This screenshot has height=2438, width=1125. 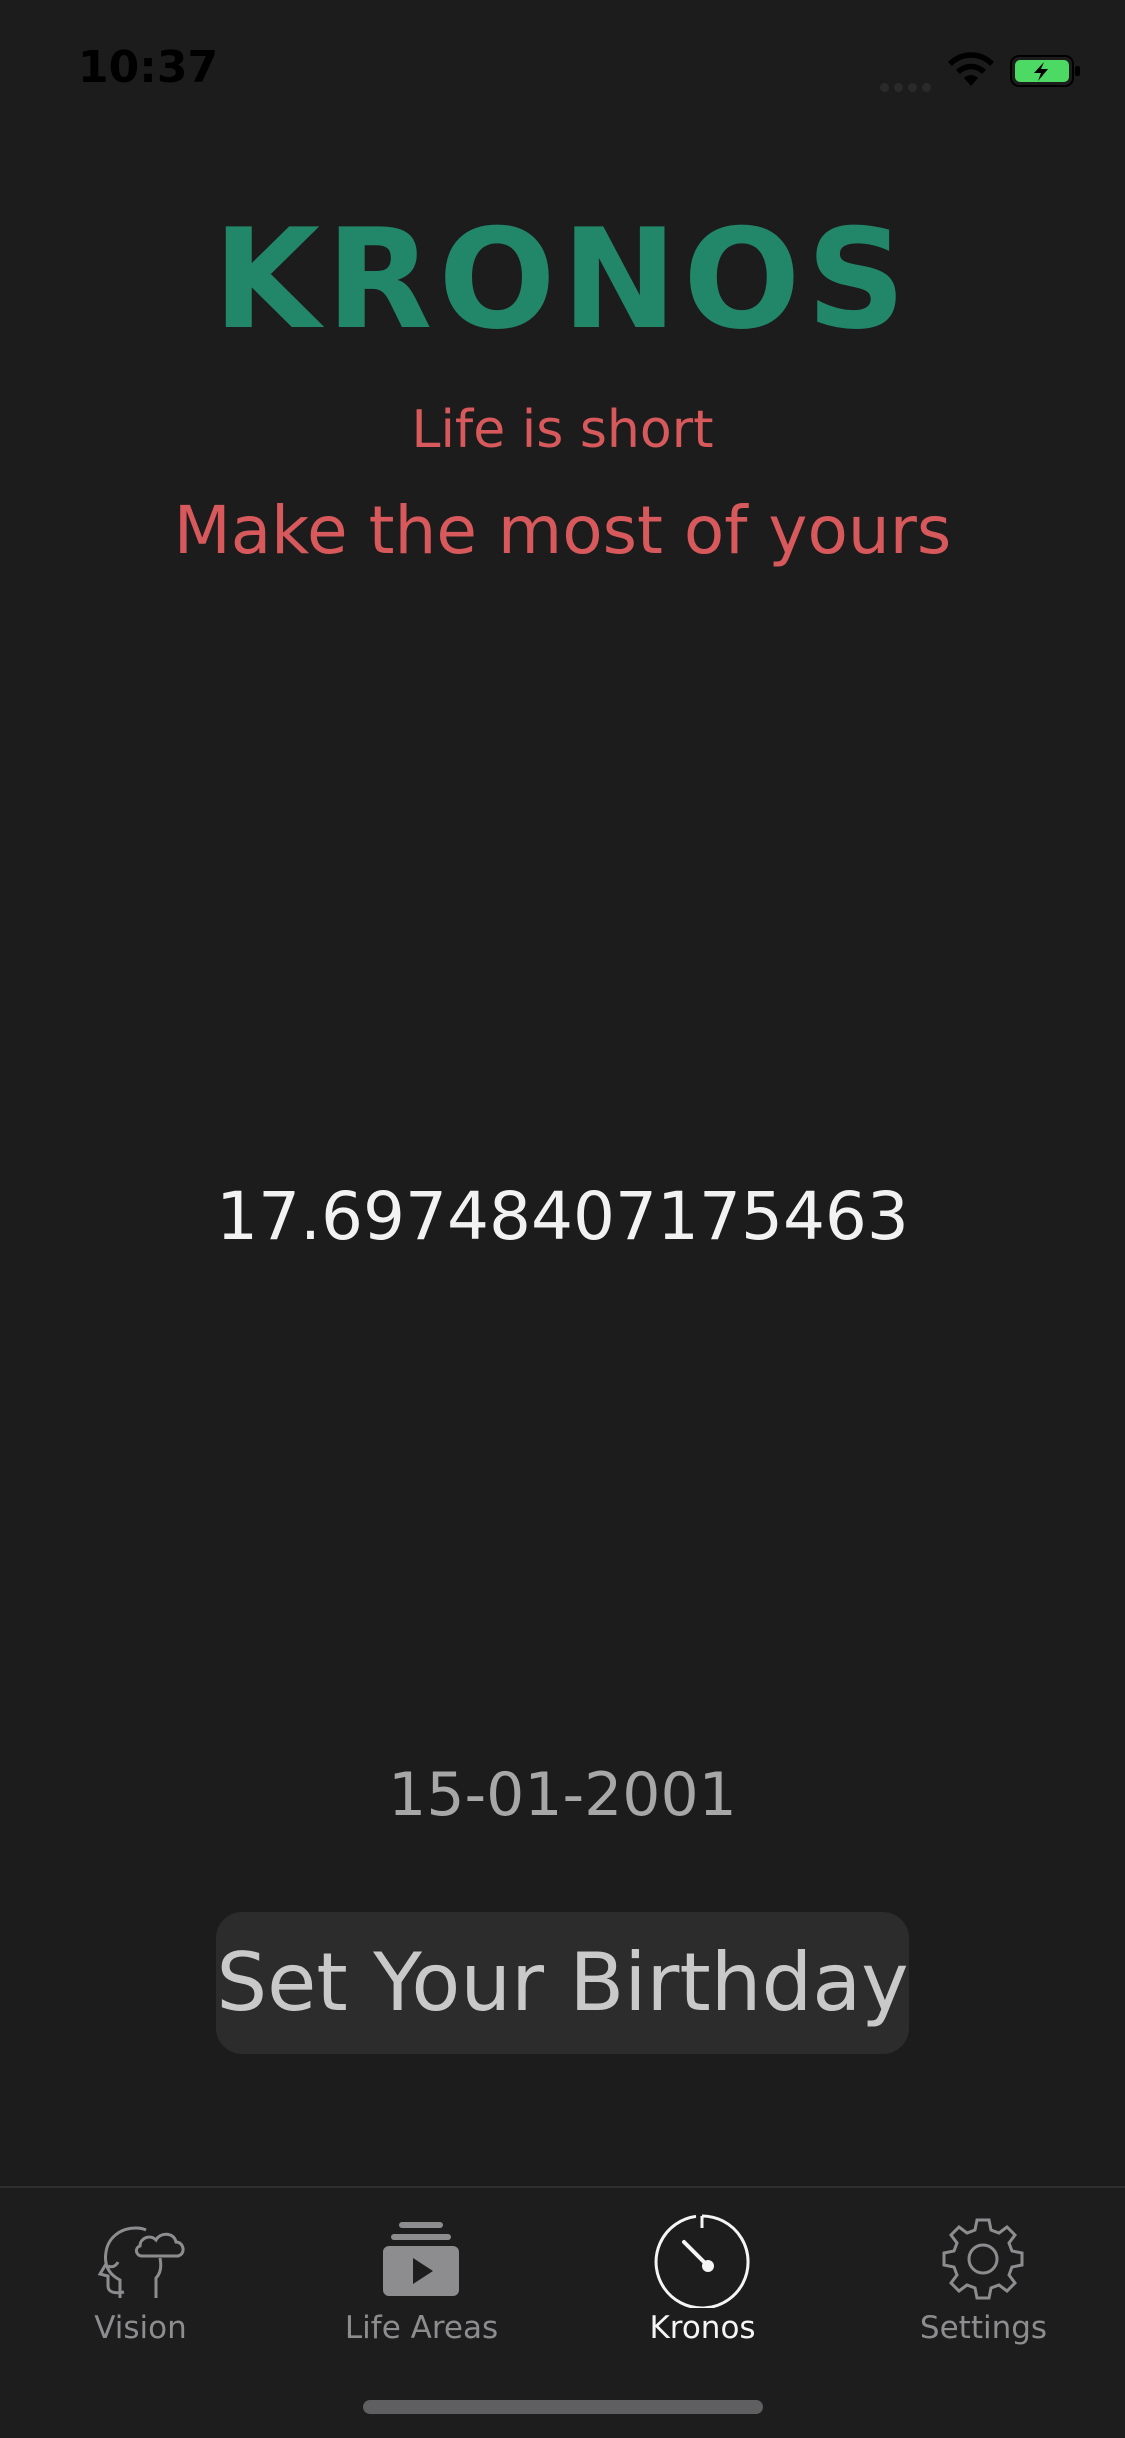 I want to click on tab-label-settings: Settings, so click(x=983, y=2328).